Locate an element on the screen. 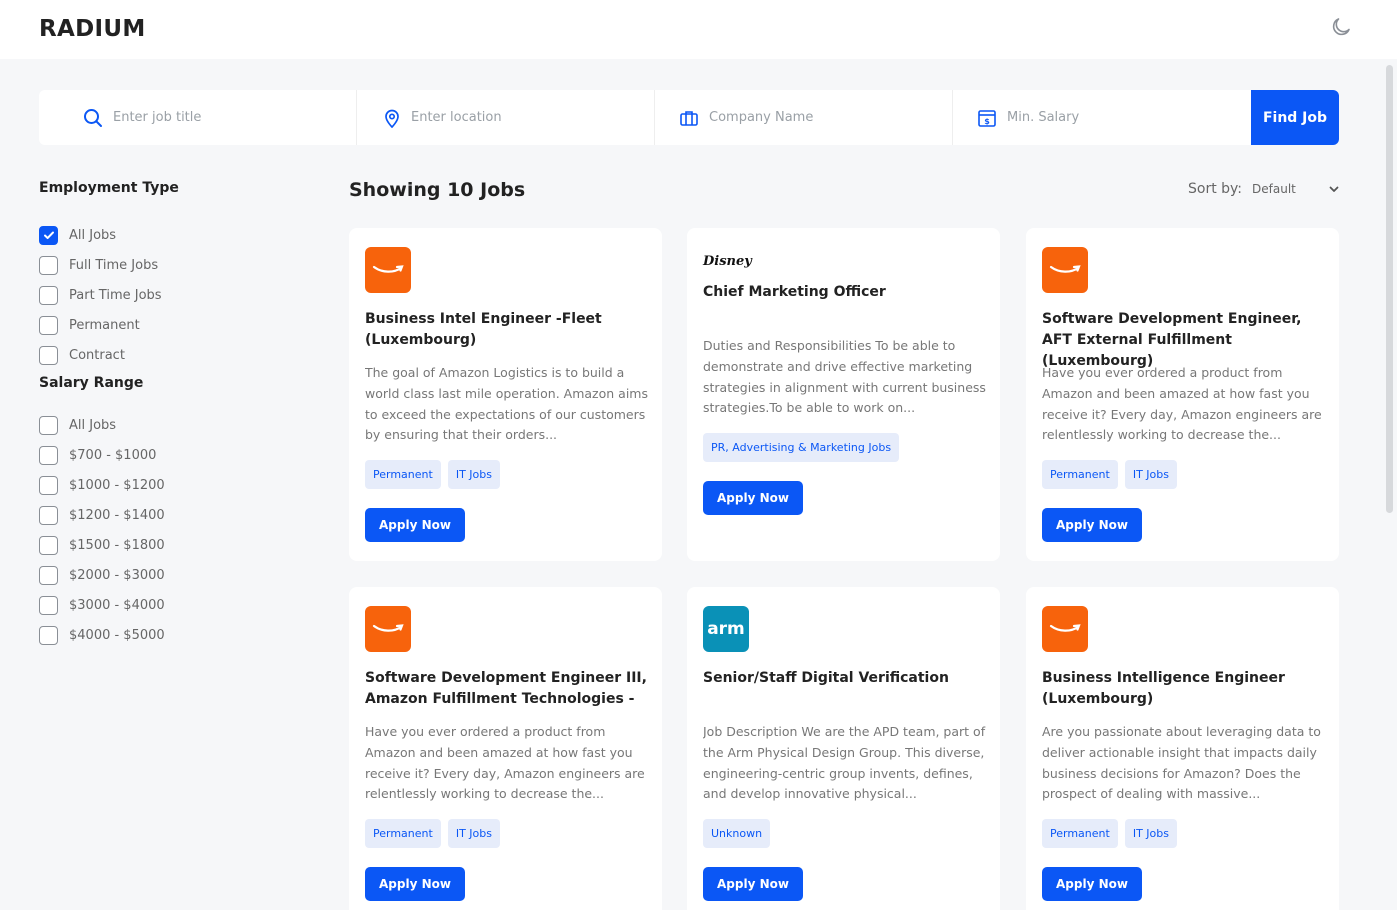 The image size is (1397, 910). filter-salary-1200-1400: $1200 - $1400 is located at coordinates (159, 515).